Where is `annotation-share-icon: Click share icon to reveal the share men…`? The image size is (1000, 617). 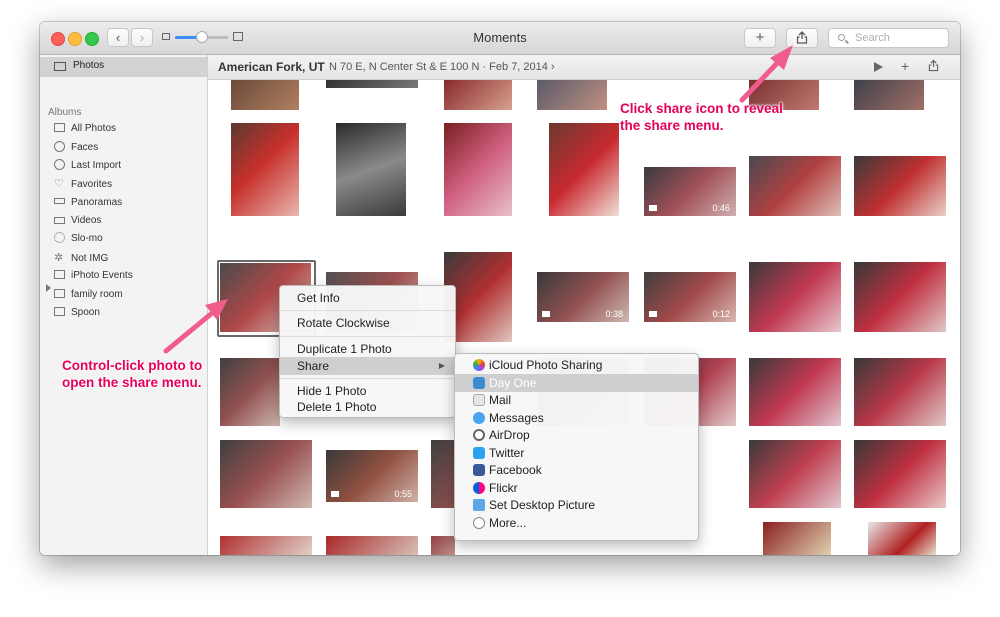
annotation-share-icon: Click share icon to reveal the share men… is located at coordinates (701, 117).